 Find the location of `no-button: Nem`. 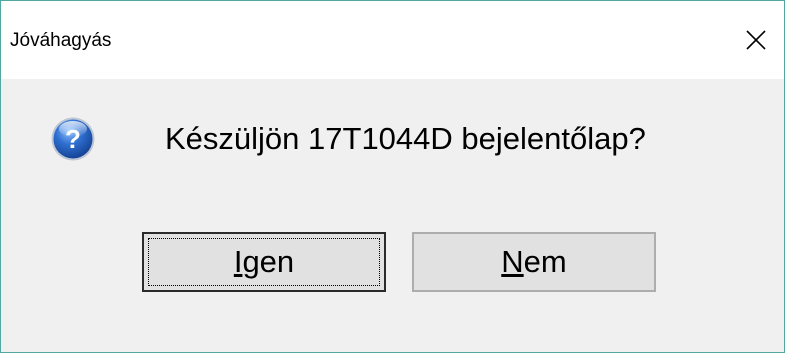

no-button: Nem is located at coordinates (534, 262).